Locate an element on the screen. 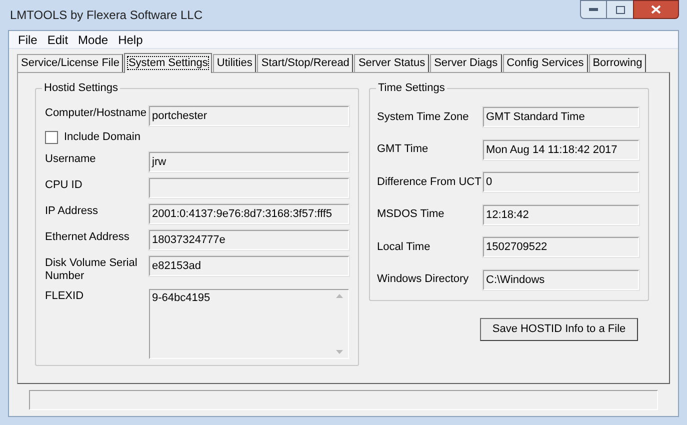 This screenshot has width=687, height=425. tab: Borrowing is located at coordinates (617, 63).